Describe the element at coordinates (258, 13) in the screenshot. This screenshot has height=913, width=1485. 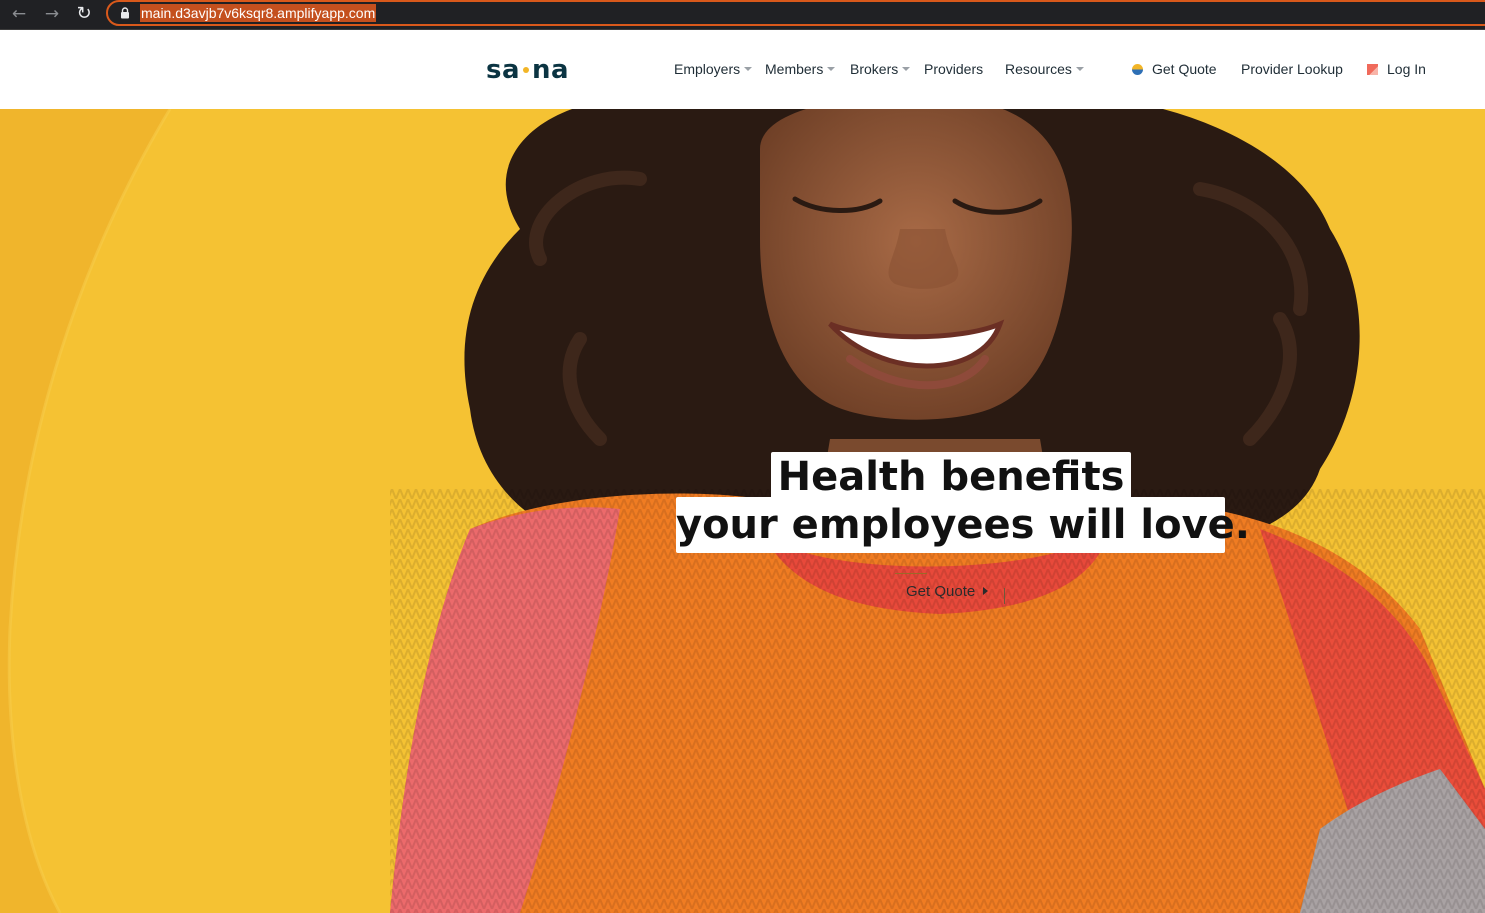
I see `url-text: main.d3avjb7v6ksqr8.amplifyapp.com` at that location.